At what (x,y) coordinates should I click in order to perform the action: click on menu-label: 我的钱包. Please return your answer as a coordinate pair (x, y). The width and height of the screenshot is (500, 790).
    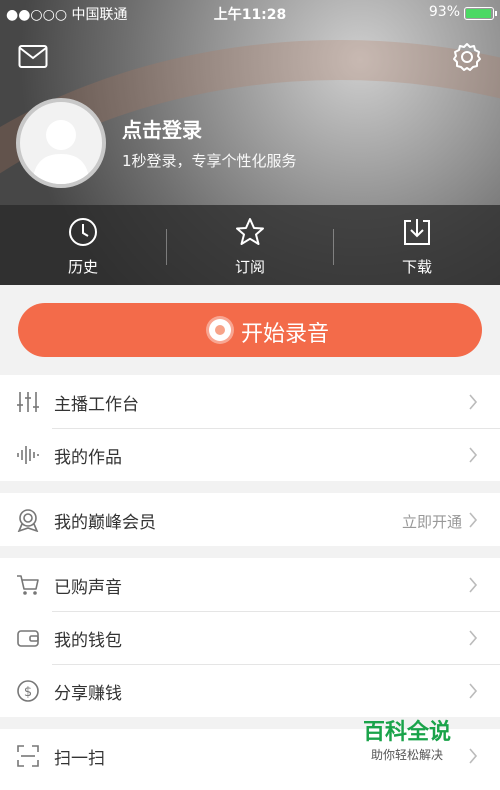
    Looking at the image, I should click on (88, 641).